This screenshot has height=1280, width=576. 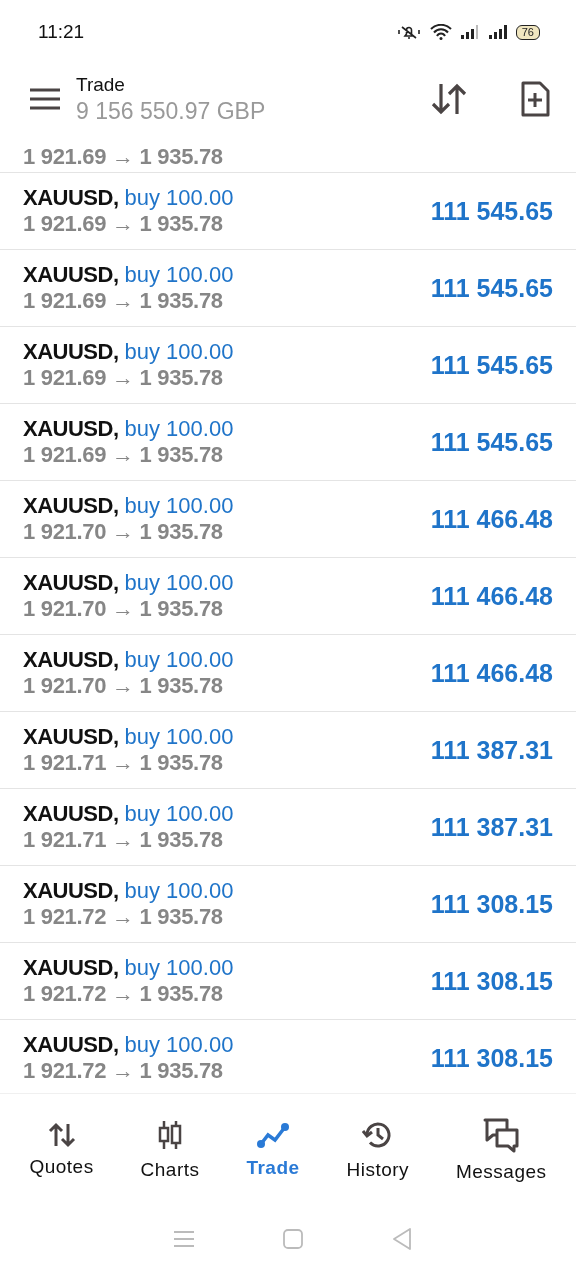 I want to click on trend-line-icon, so click(x=272, y=1135).